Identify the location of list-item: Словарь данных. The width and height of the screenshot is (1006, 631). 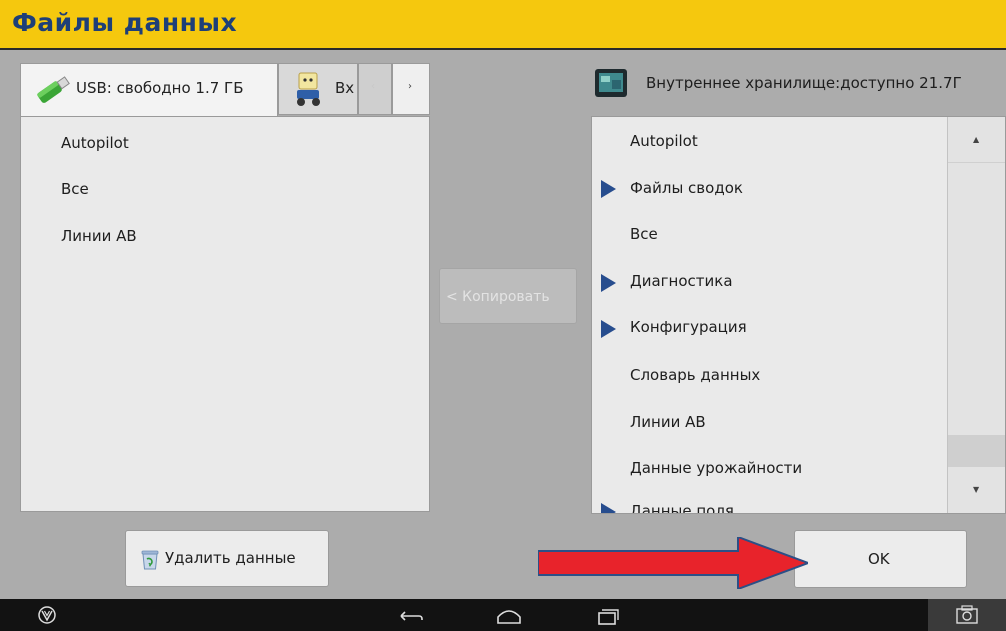
(695, 375).